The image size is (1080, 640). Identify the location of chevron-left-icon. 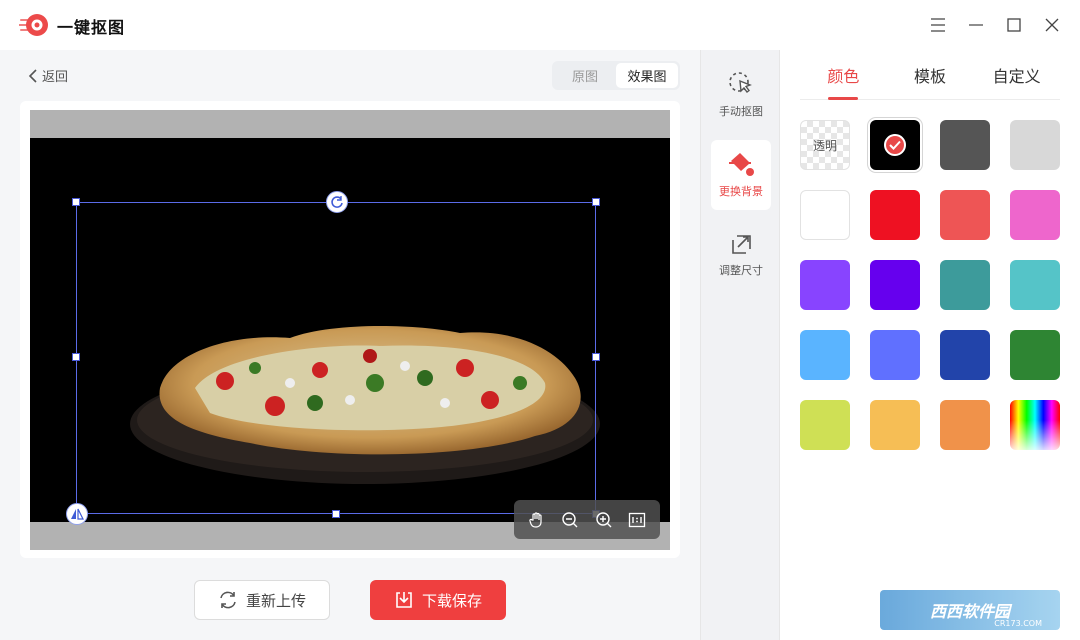
(32, 75).